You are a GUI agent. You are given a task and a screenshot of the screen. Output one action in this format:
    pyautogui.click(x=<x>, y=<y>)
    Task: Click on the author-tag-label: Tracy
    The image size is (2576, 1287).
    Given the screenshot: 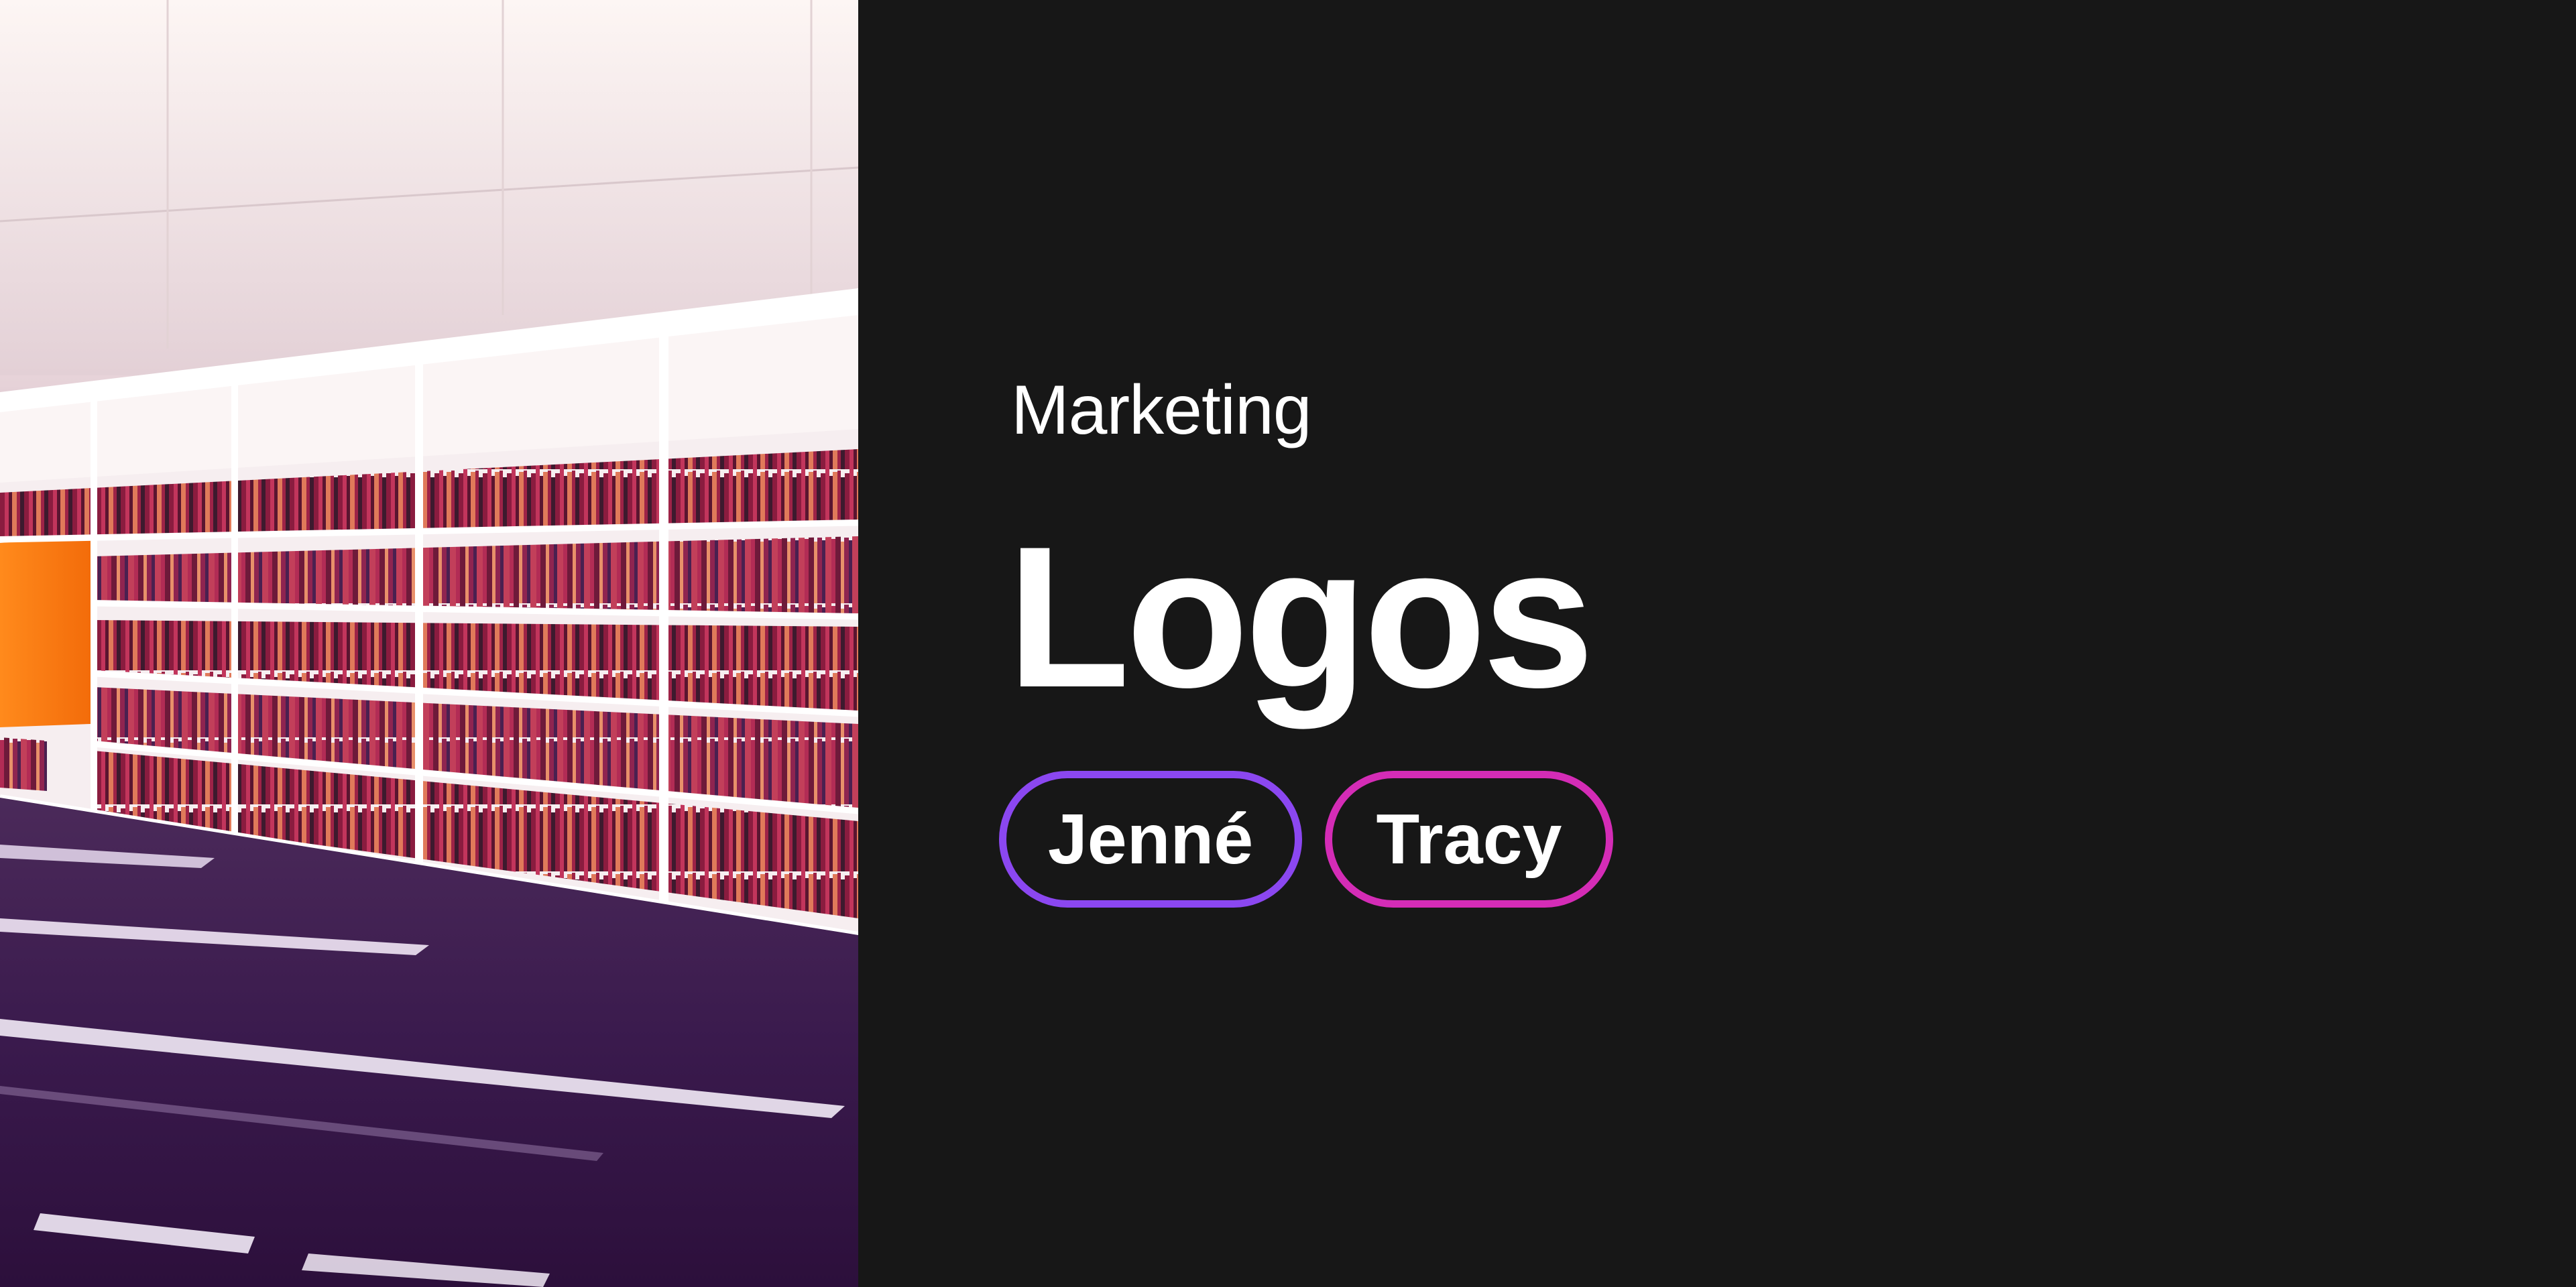 What is the action you would take?
    pyautogui.click(x=1469, y=840)
    